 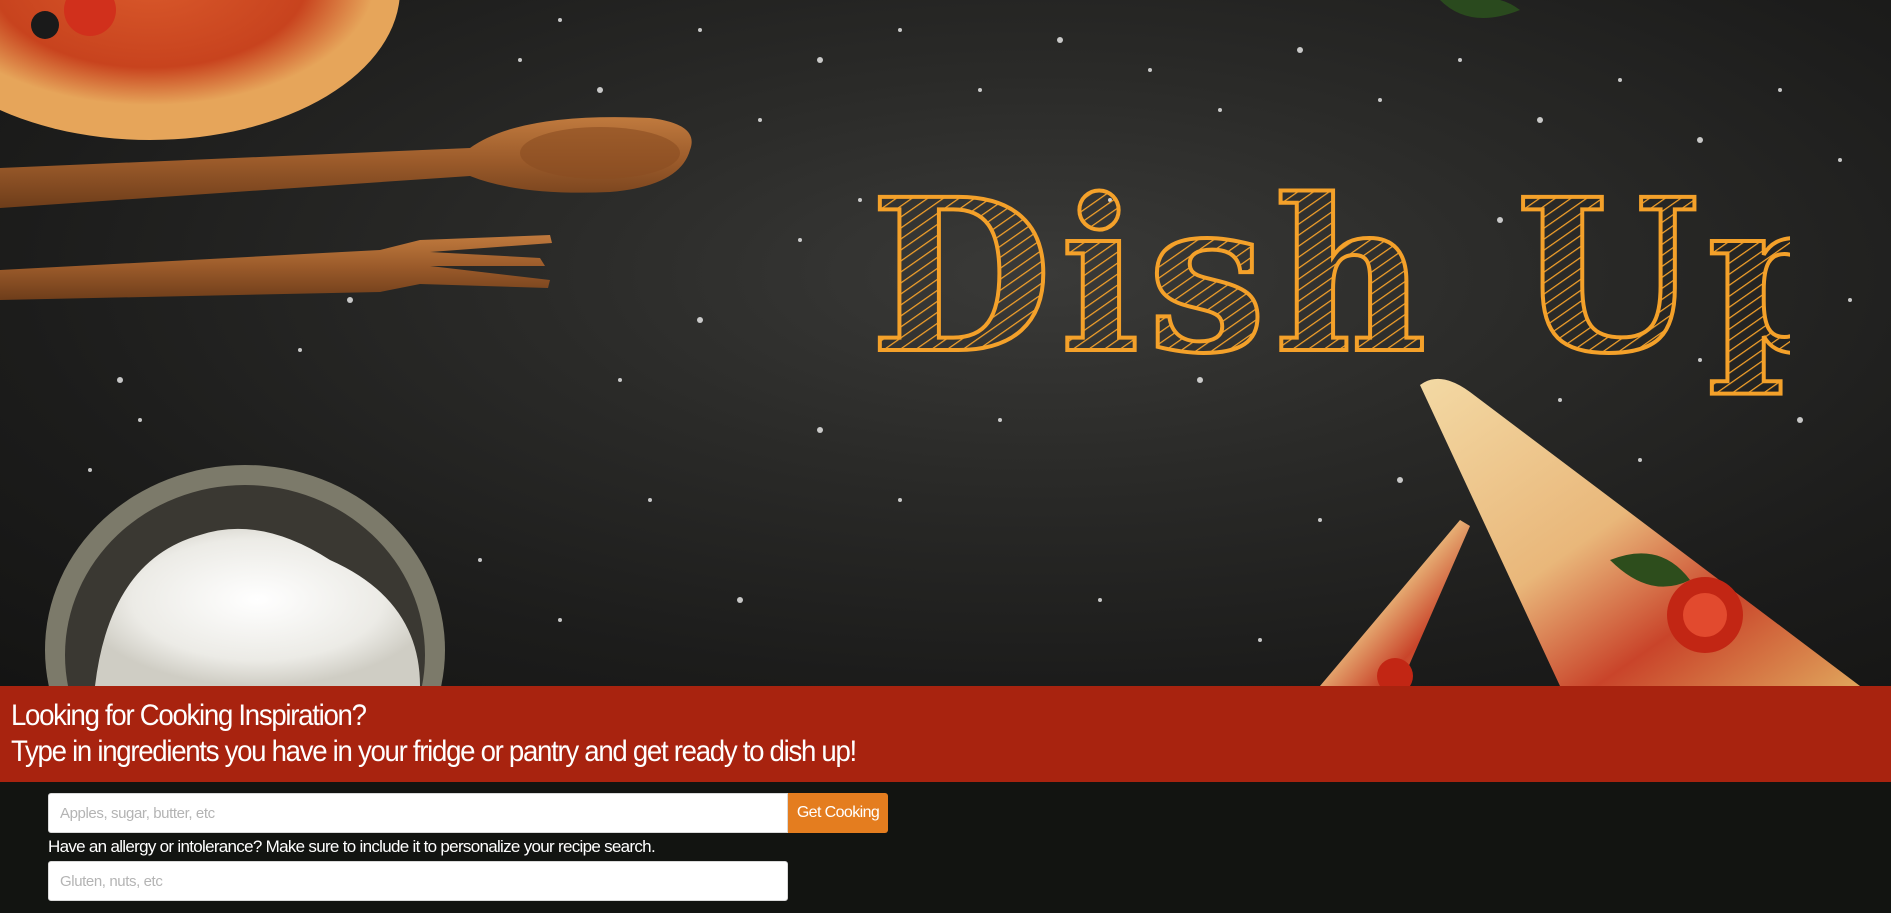 I want to click on banner-heading: Looking for Cooking Inspiration?, so click(x=189, y=715).